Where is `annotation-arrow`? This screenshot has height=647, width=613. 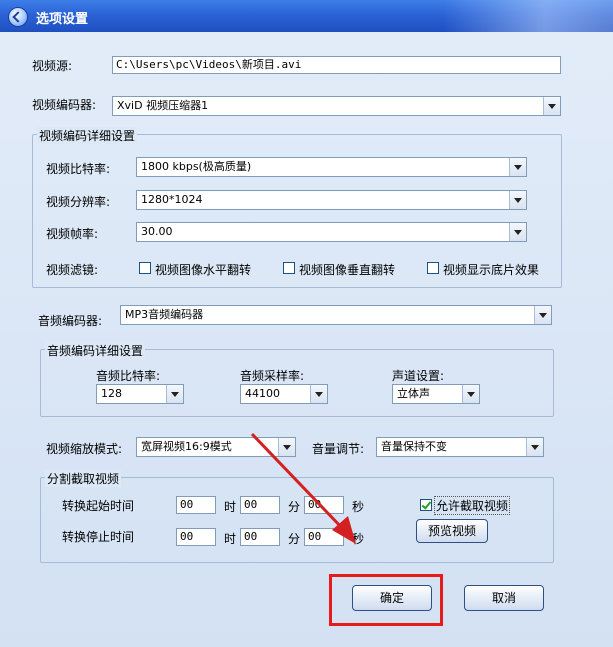 annotation-arrow is located at coordinates (303, 488).